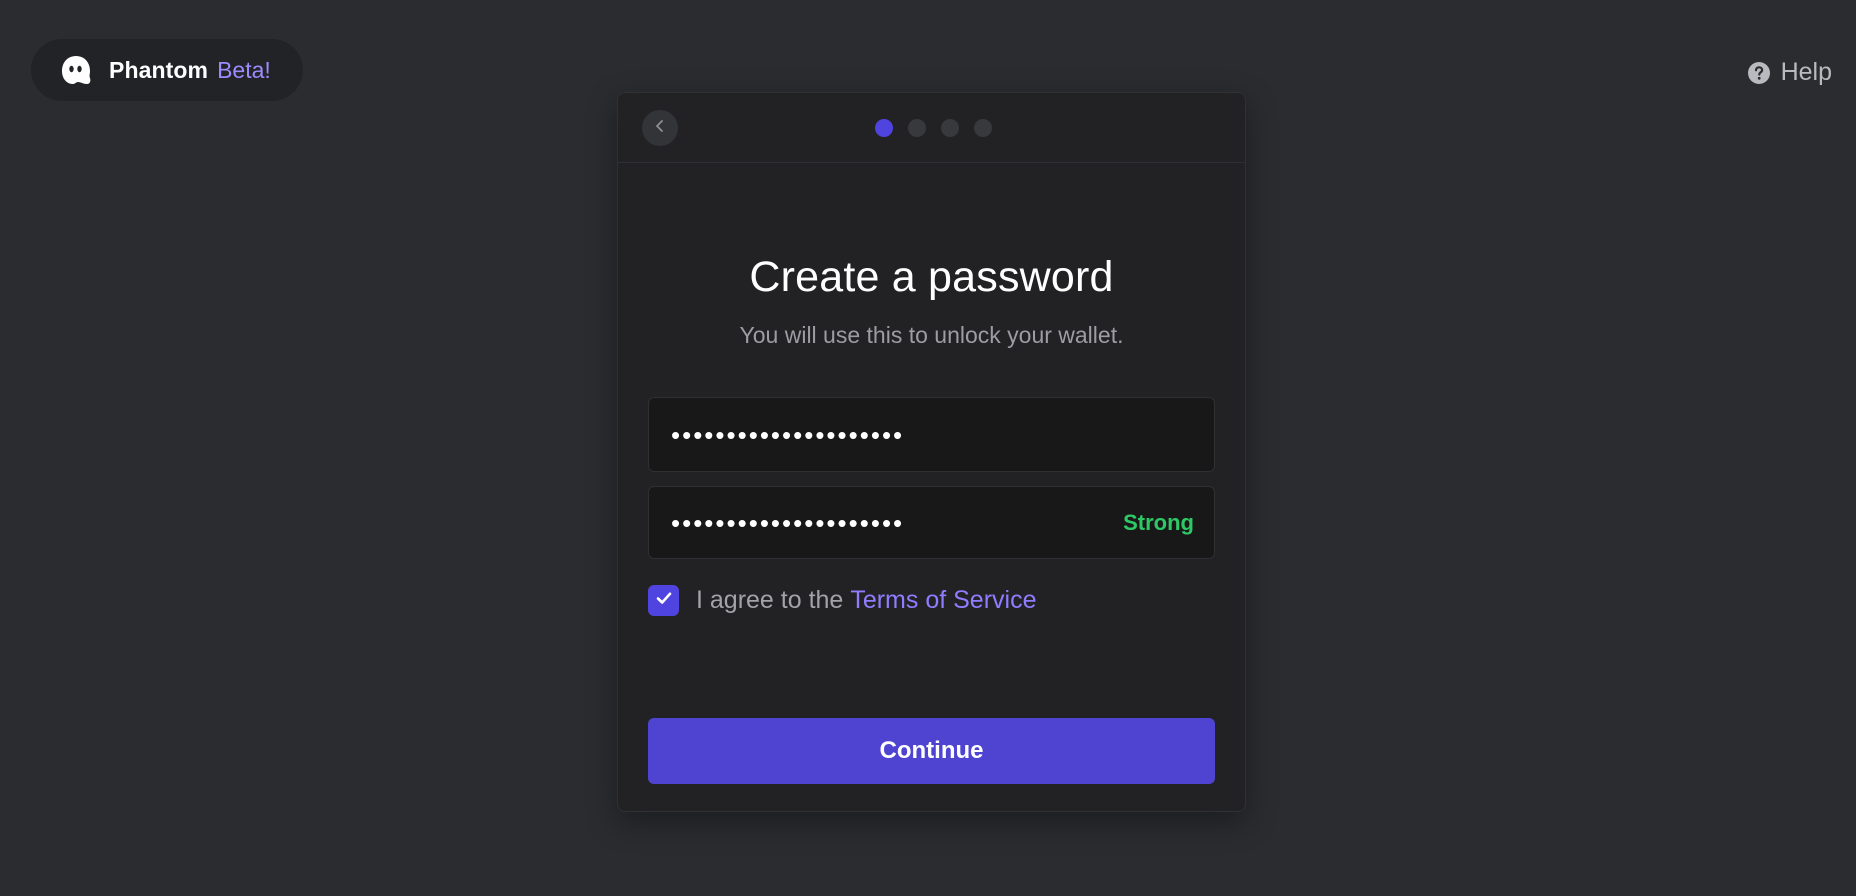 This screenshot has width=1856, height=896. Describe the element at coordinates (159, 69) in the screenshot. I see `brand-name: Phantom` at that location.